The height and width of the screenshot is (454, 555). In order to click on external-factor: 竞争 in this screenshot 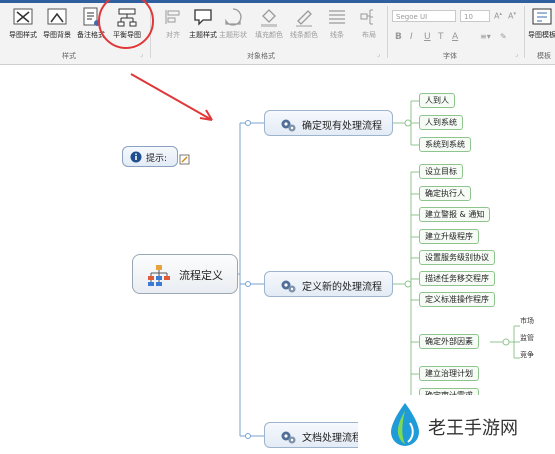, I will do `click(527, 355)`.